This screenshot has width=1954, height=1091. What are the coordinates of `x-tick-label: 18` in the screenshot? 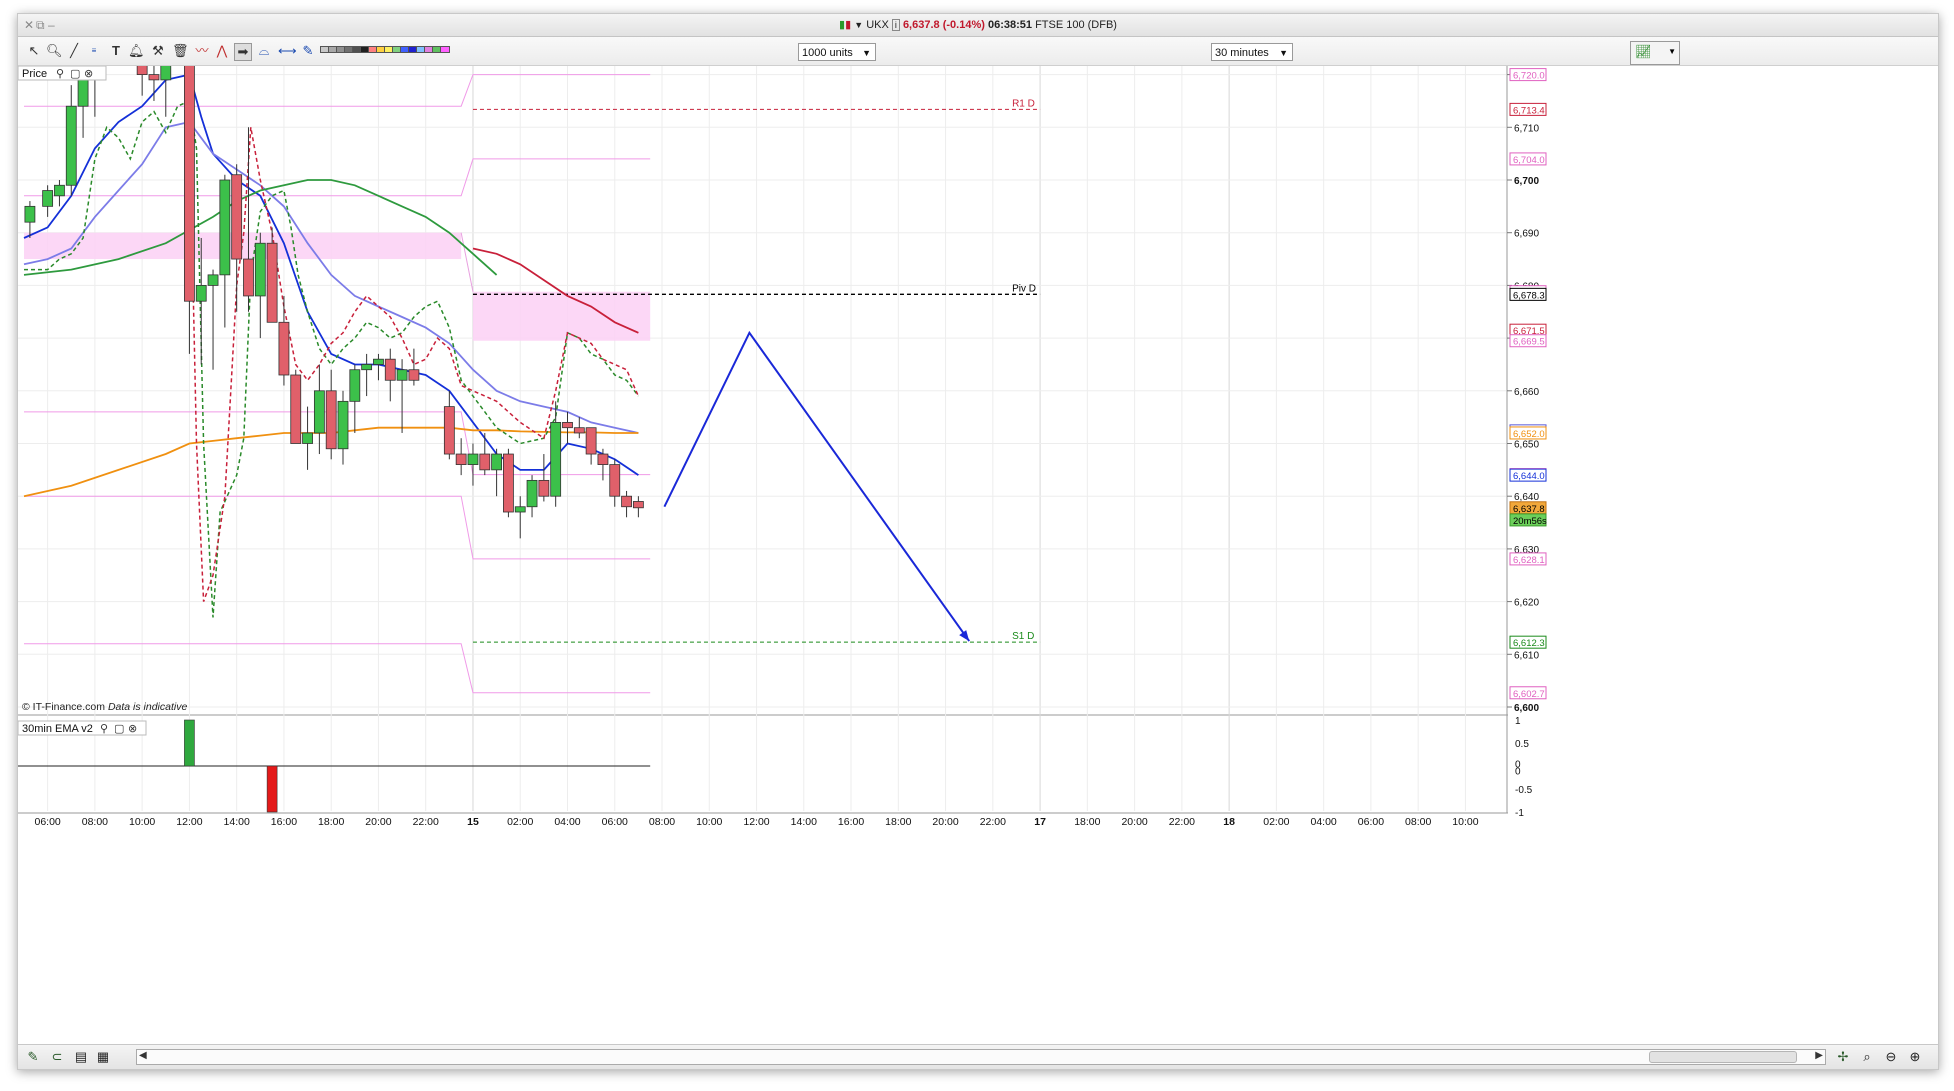 It's located at (1229, 822).